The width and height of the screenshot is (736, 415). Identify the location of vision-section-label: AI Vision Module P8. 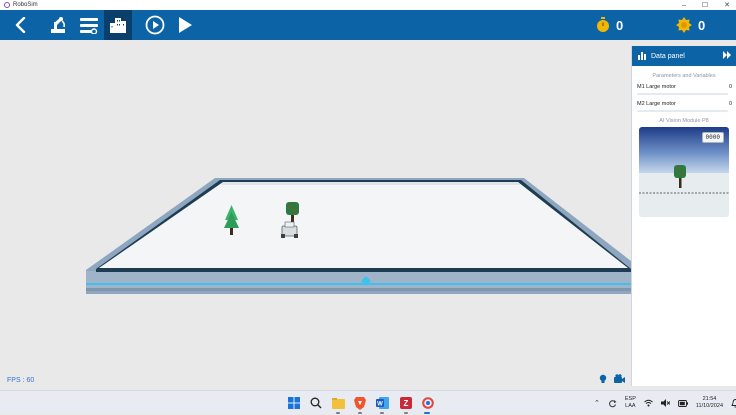
(684, 121).